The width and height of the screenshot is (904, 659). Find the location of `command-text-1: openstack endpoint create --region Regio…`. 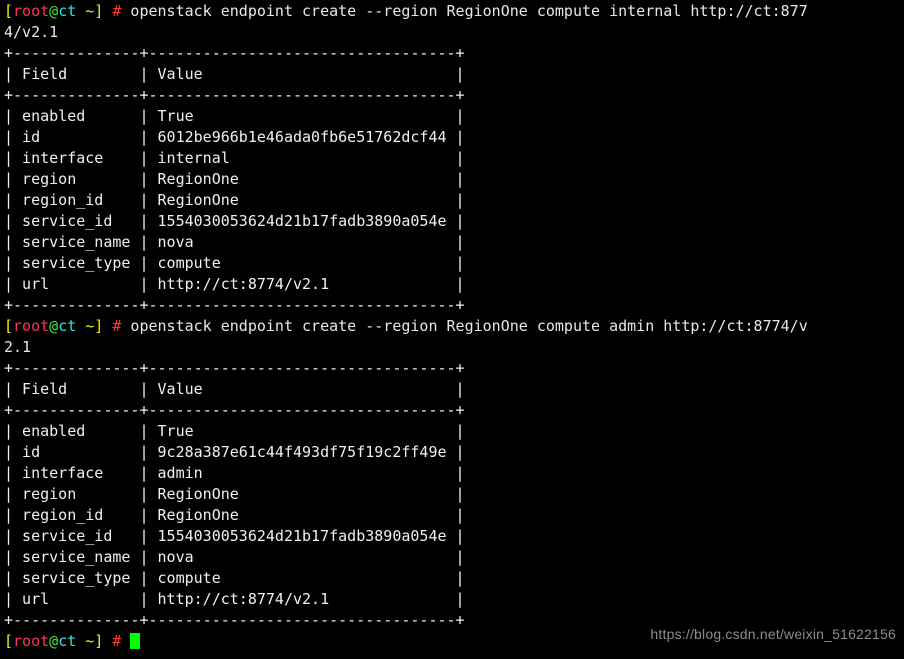

command-text-1: openstack endpoint create --region Regio… is located at coordinates (464, 11).